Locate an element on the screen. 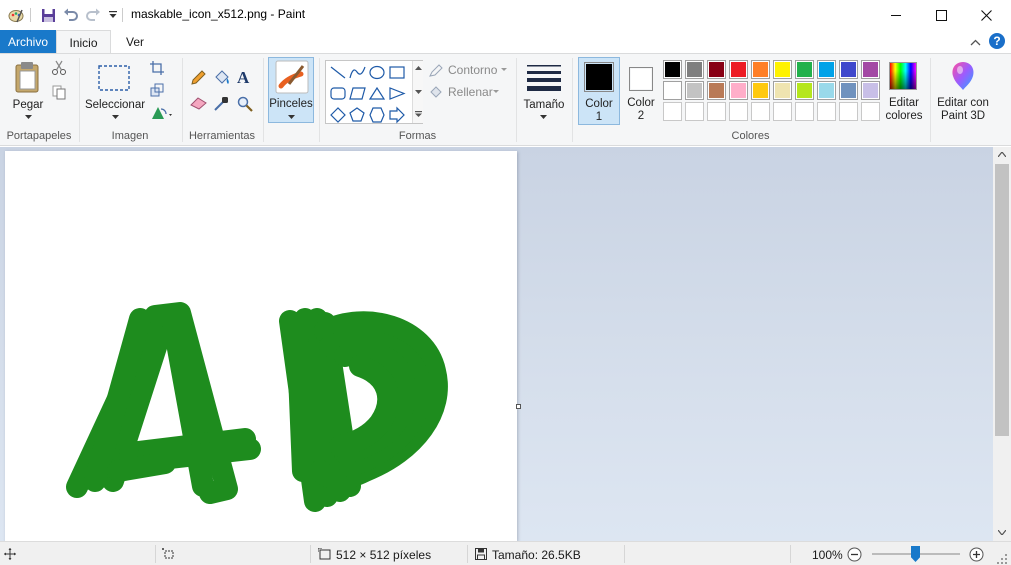 The image size is (1011, 565). zoom-slider-thumb is located at coordinates (915, 554).